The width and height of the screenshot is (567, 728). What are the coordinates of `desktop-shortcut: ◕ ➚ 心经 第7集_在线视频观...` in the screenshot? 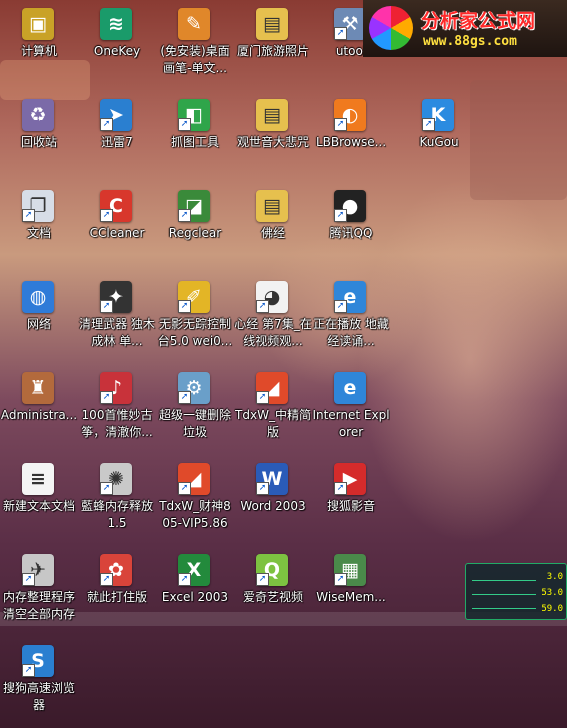 It's located at (273, 318).